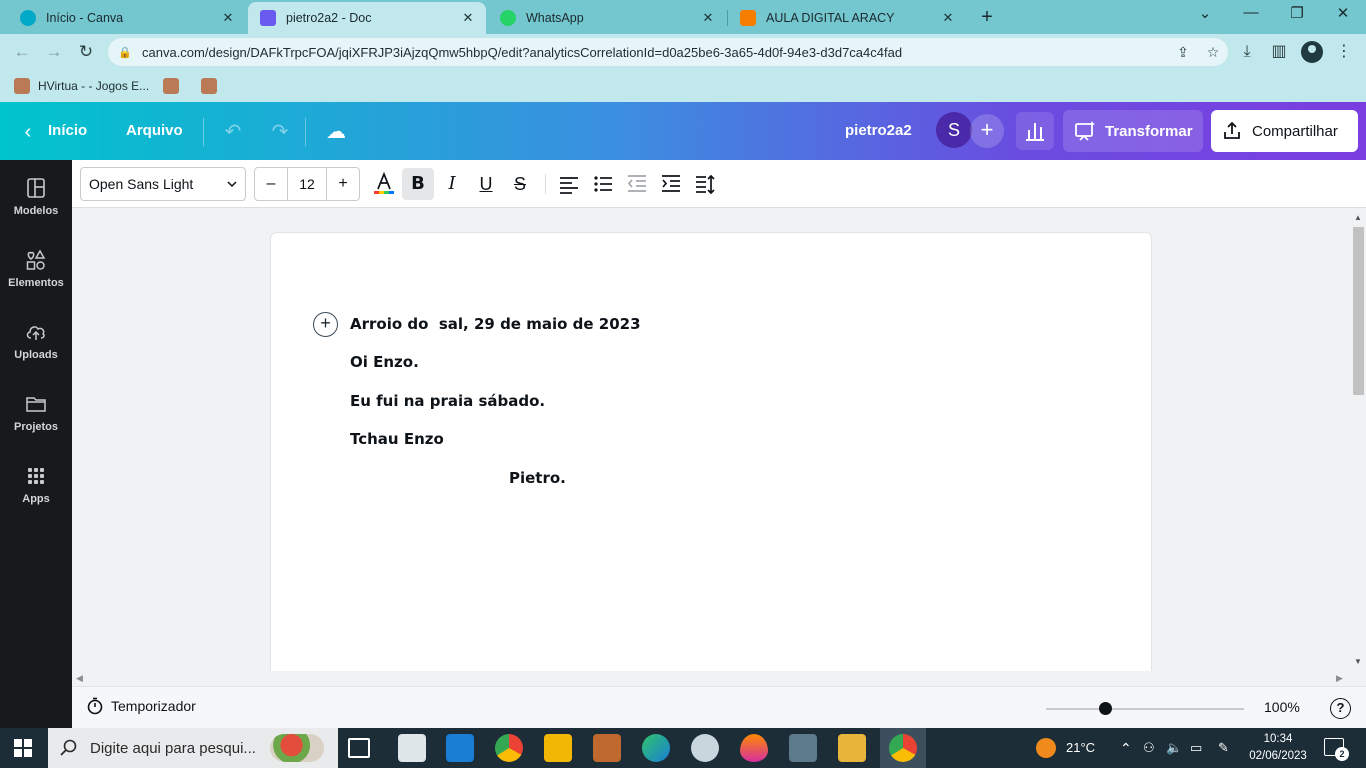 The width and height of the screenshot is (1366, 768). Describe the element at coordinates (1149, 748) in the screenshot. I see `network-tray-icon: ⚇` at that location.